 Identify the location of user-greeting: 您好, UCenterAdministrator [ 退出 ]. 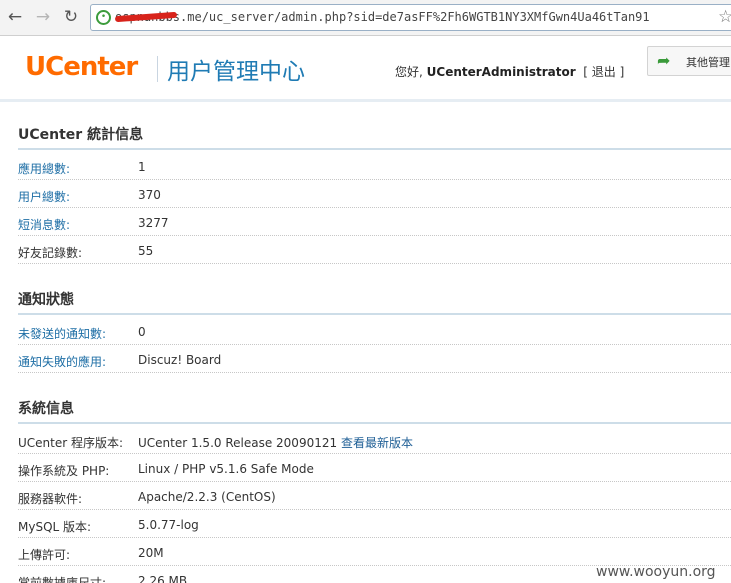
(509, 71).